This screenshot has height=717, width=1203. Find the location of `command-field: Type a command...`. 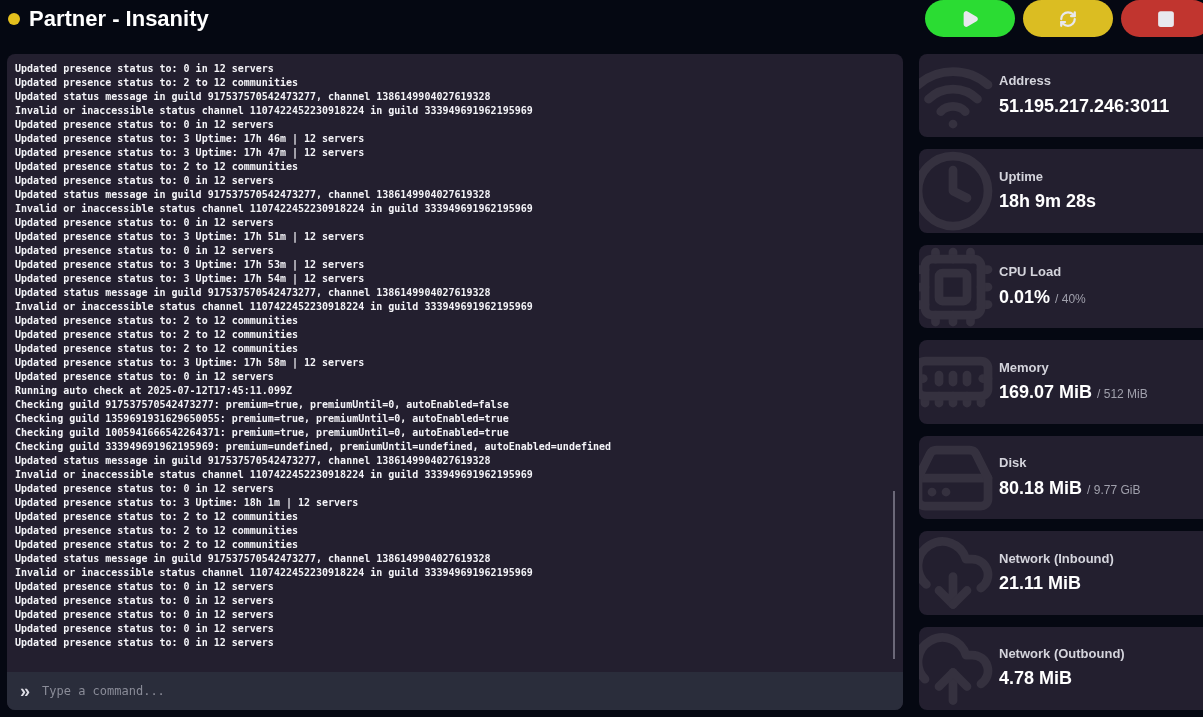

command-field: Type a command... is located at coordinates (472, 691).